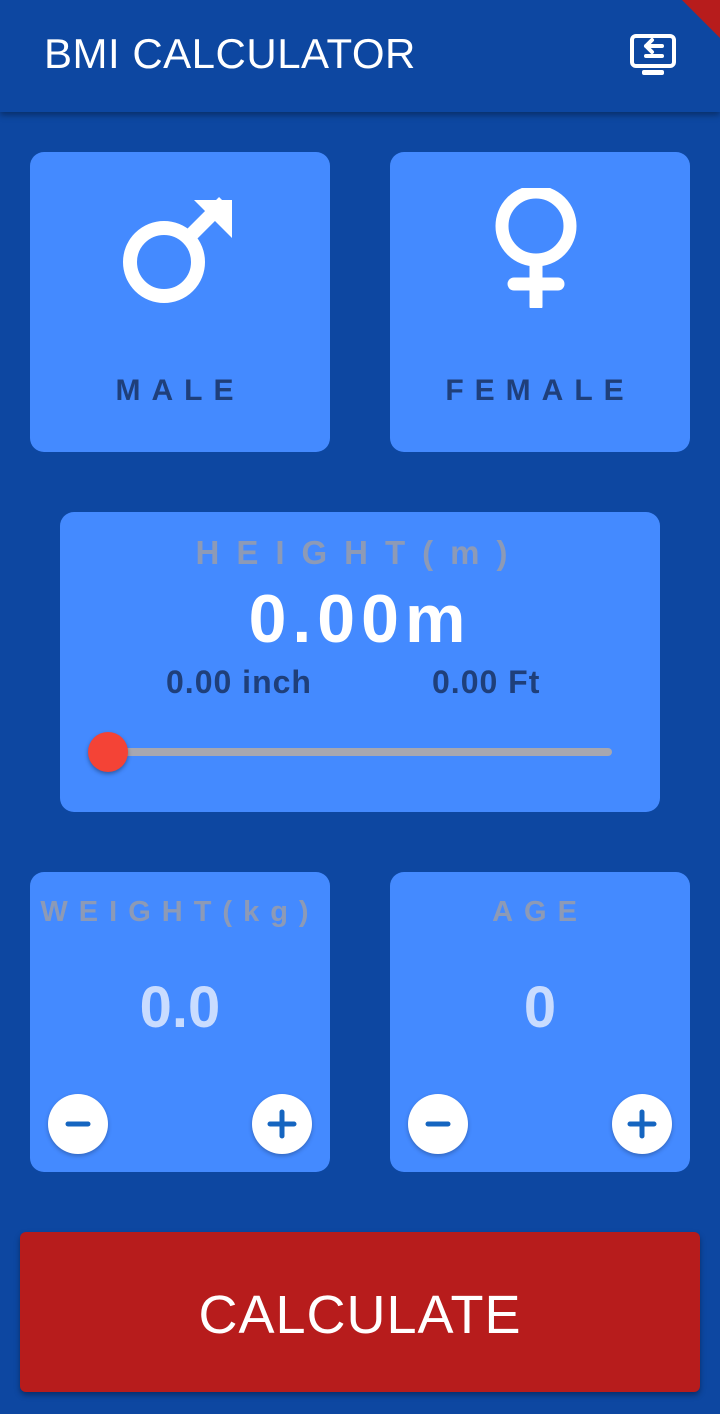 The image size is (720, 1414). Describe the element at coordinates (540, 390) in the screenshot. I see `female-label: FEMALE` at that location.